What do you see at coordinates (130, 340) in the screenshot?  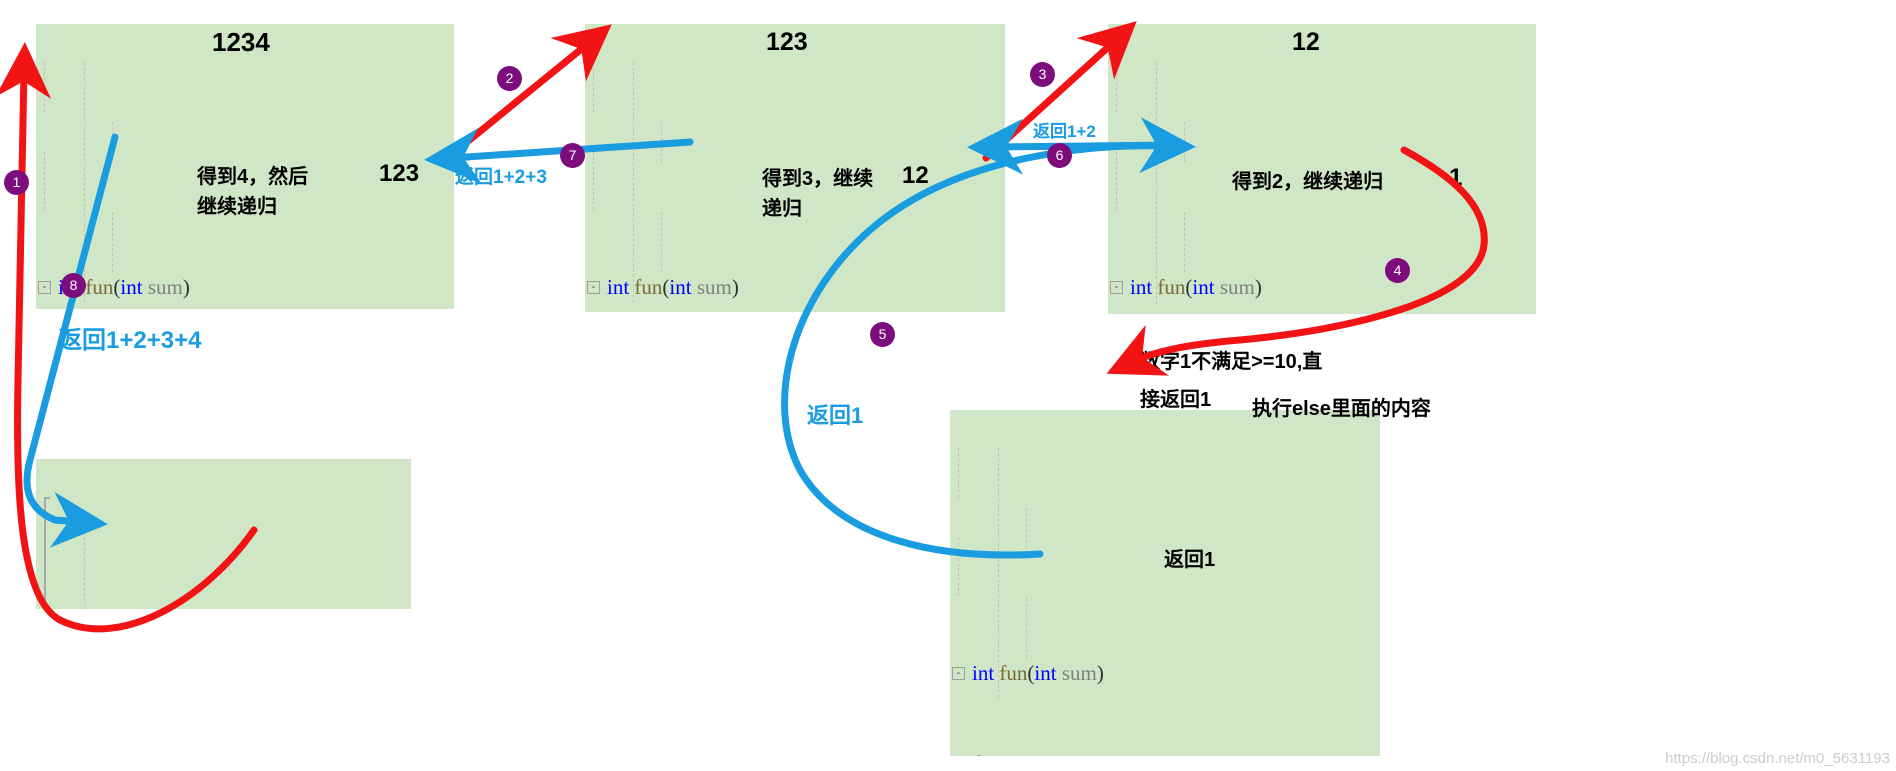 I see `label-return-1234: 返回1+2+3+4` at bounding box center [130, 340].